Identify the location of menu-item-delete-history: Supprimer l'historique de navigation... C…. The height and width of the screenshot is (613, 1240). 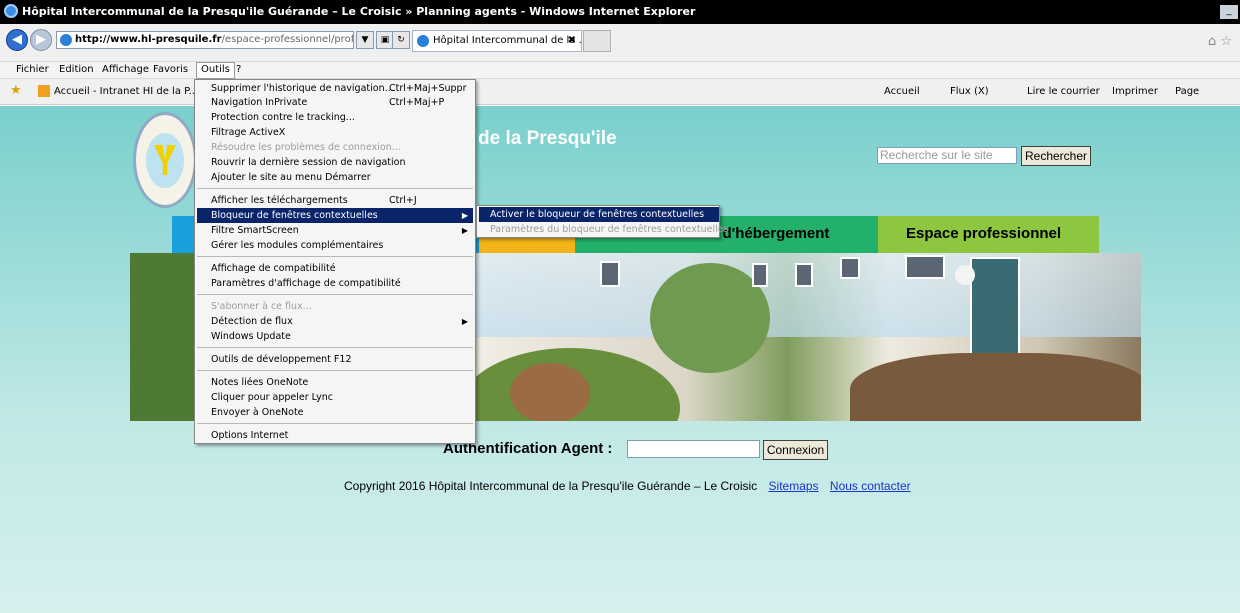
(335, 88).